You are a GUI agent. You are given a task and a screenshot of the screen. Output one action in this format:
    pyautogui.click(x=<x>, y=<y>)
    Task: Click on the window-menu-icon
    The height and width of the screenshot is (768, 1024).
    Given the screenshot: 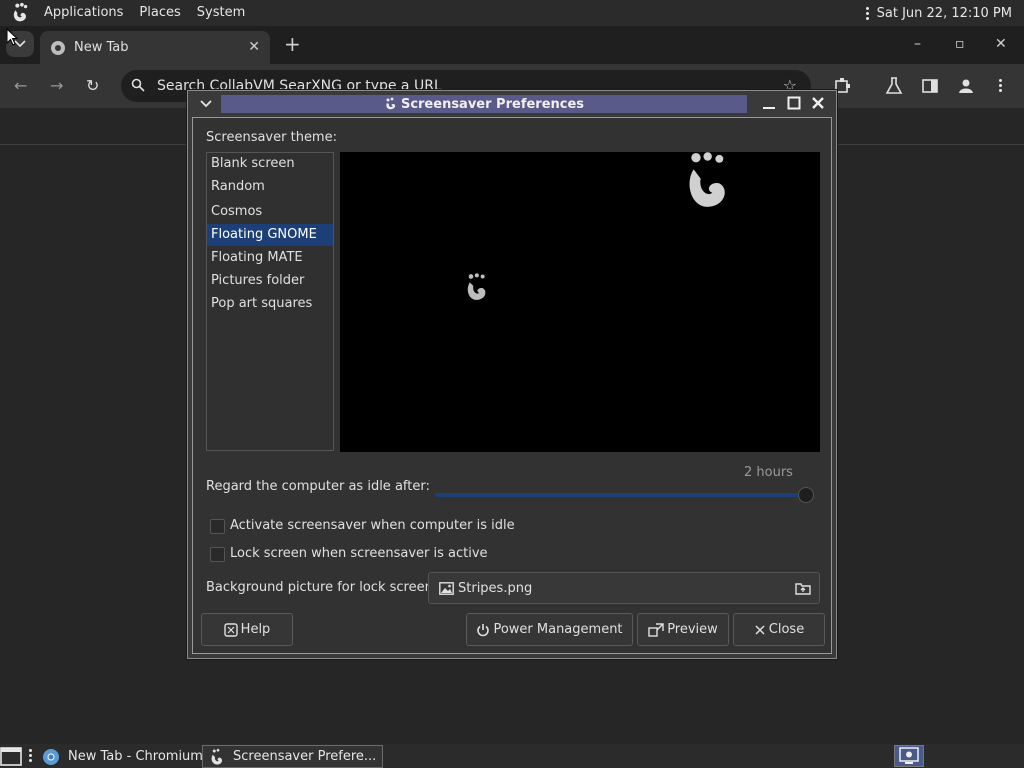 What is the action you would take?
    pyautogui.click(x=206, y=104)
    